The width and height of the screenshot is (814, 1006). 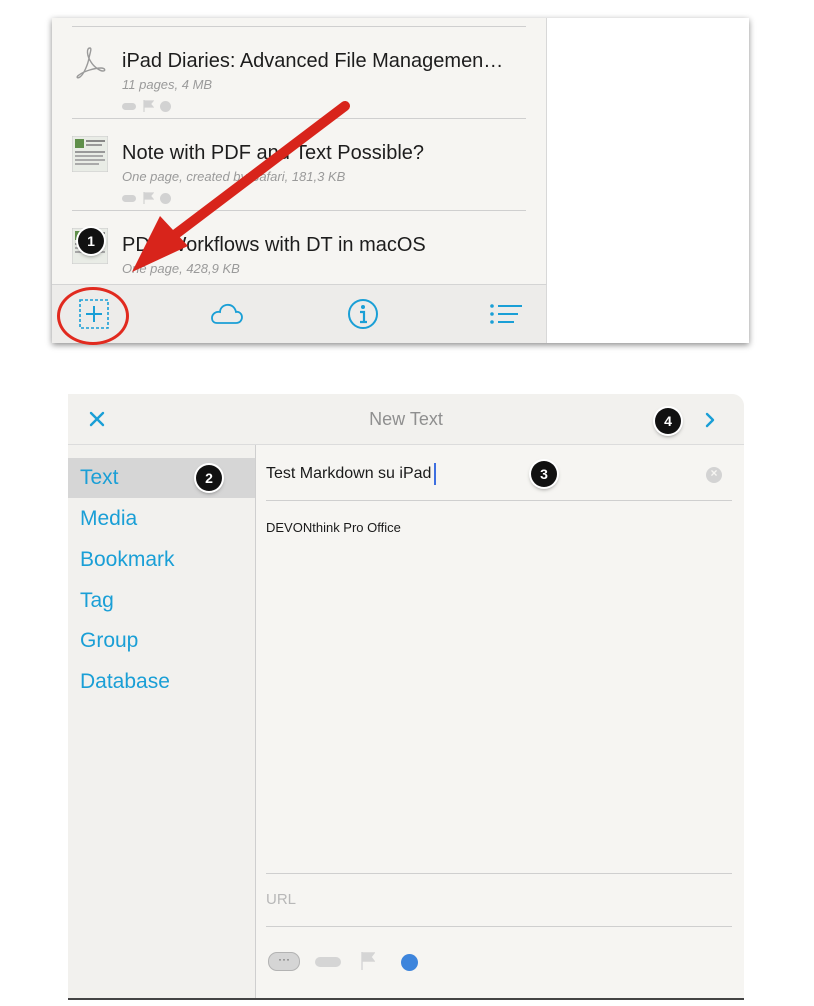 I want to click on callout-1: 1, so click(x=91, y=241).